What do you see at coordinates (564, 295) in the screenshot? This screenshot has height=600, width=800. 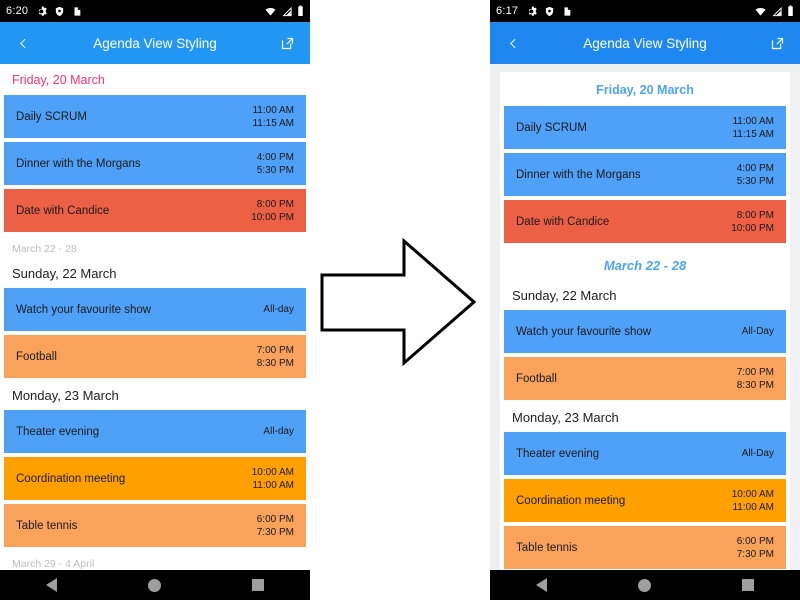 I see `day-header: Sunday, 22 March` at bounding box center [564, 295].